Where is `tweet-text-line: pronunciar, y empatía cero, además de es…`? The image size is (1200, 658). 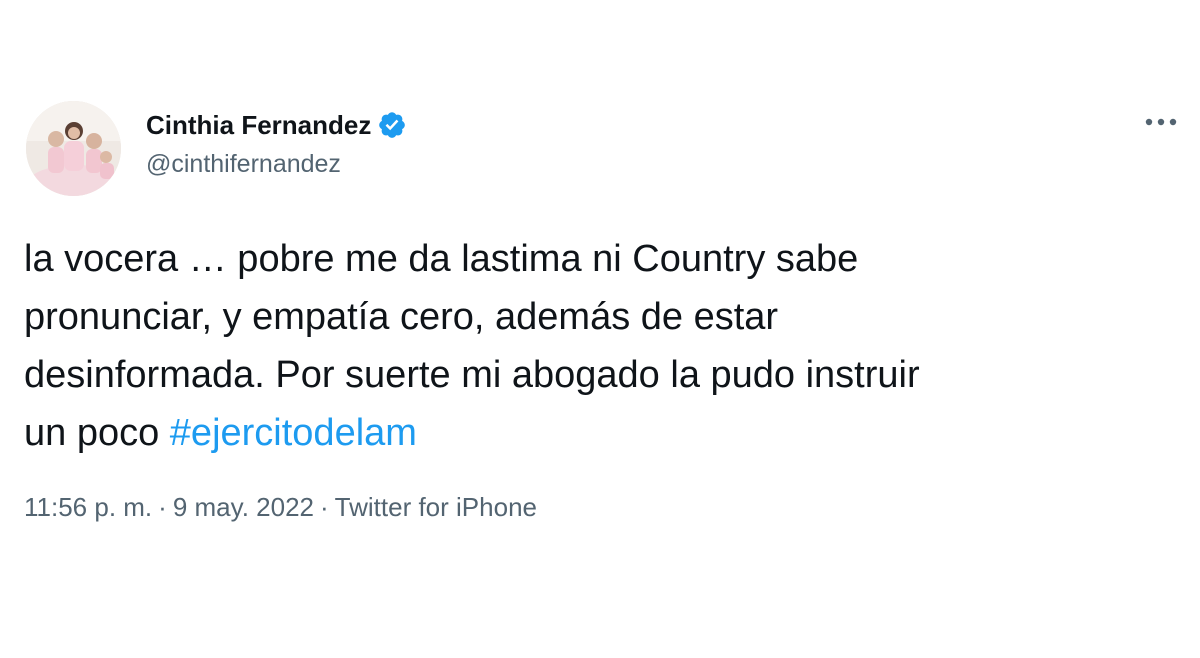 tweet-text-line: pronunciar, y empatía cero, además de es… is located at coordinates (401, 317).